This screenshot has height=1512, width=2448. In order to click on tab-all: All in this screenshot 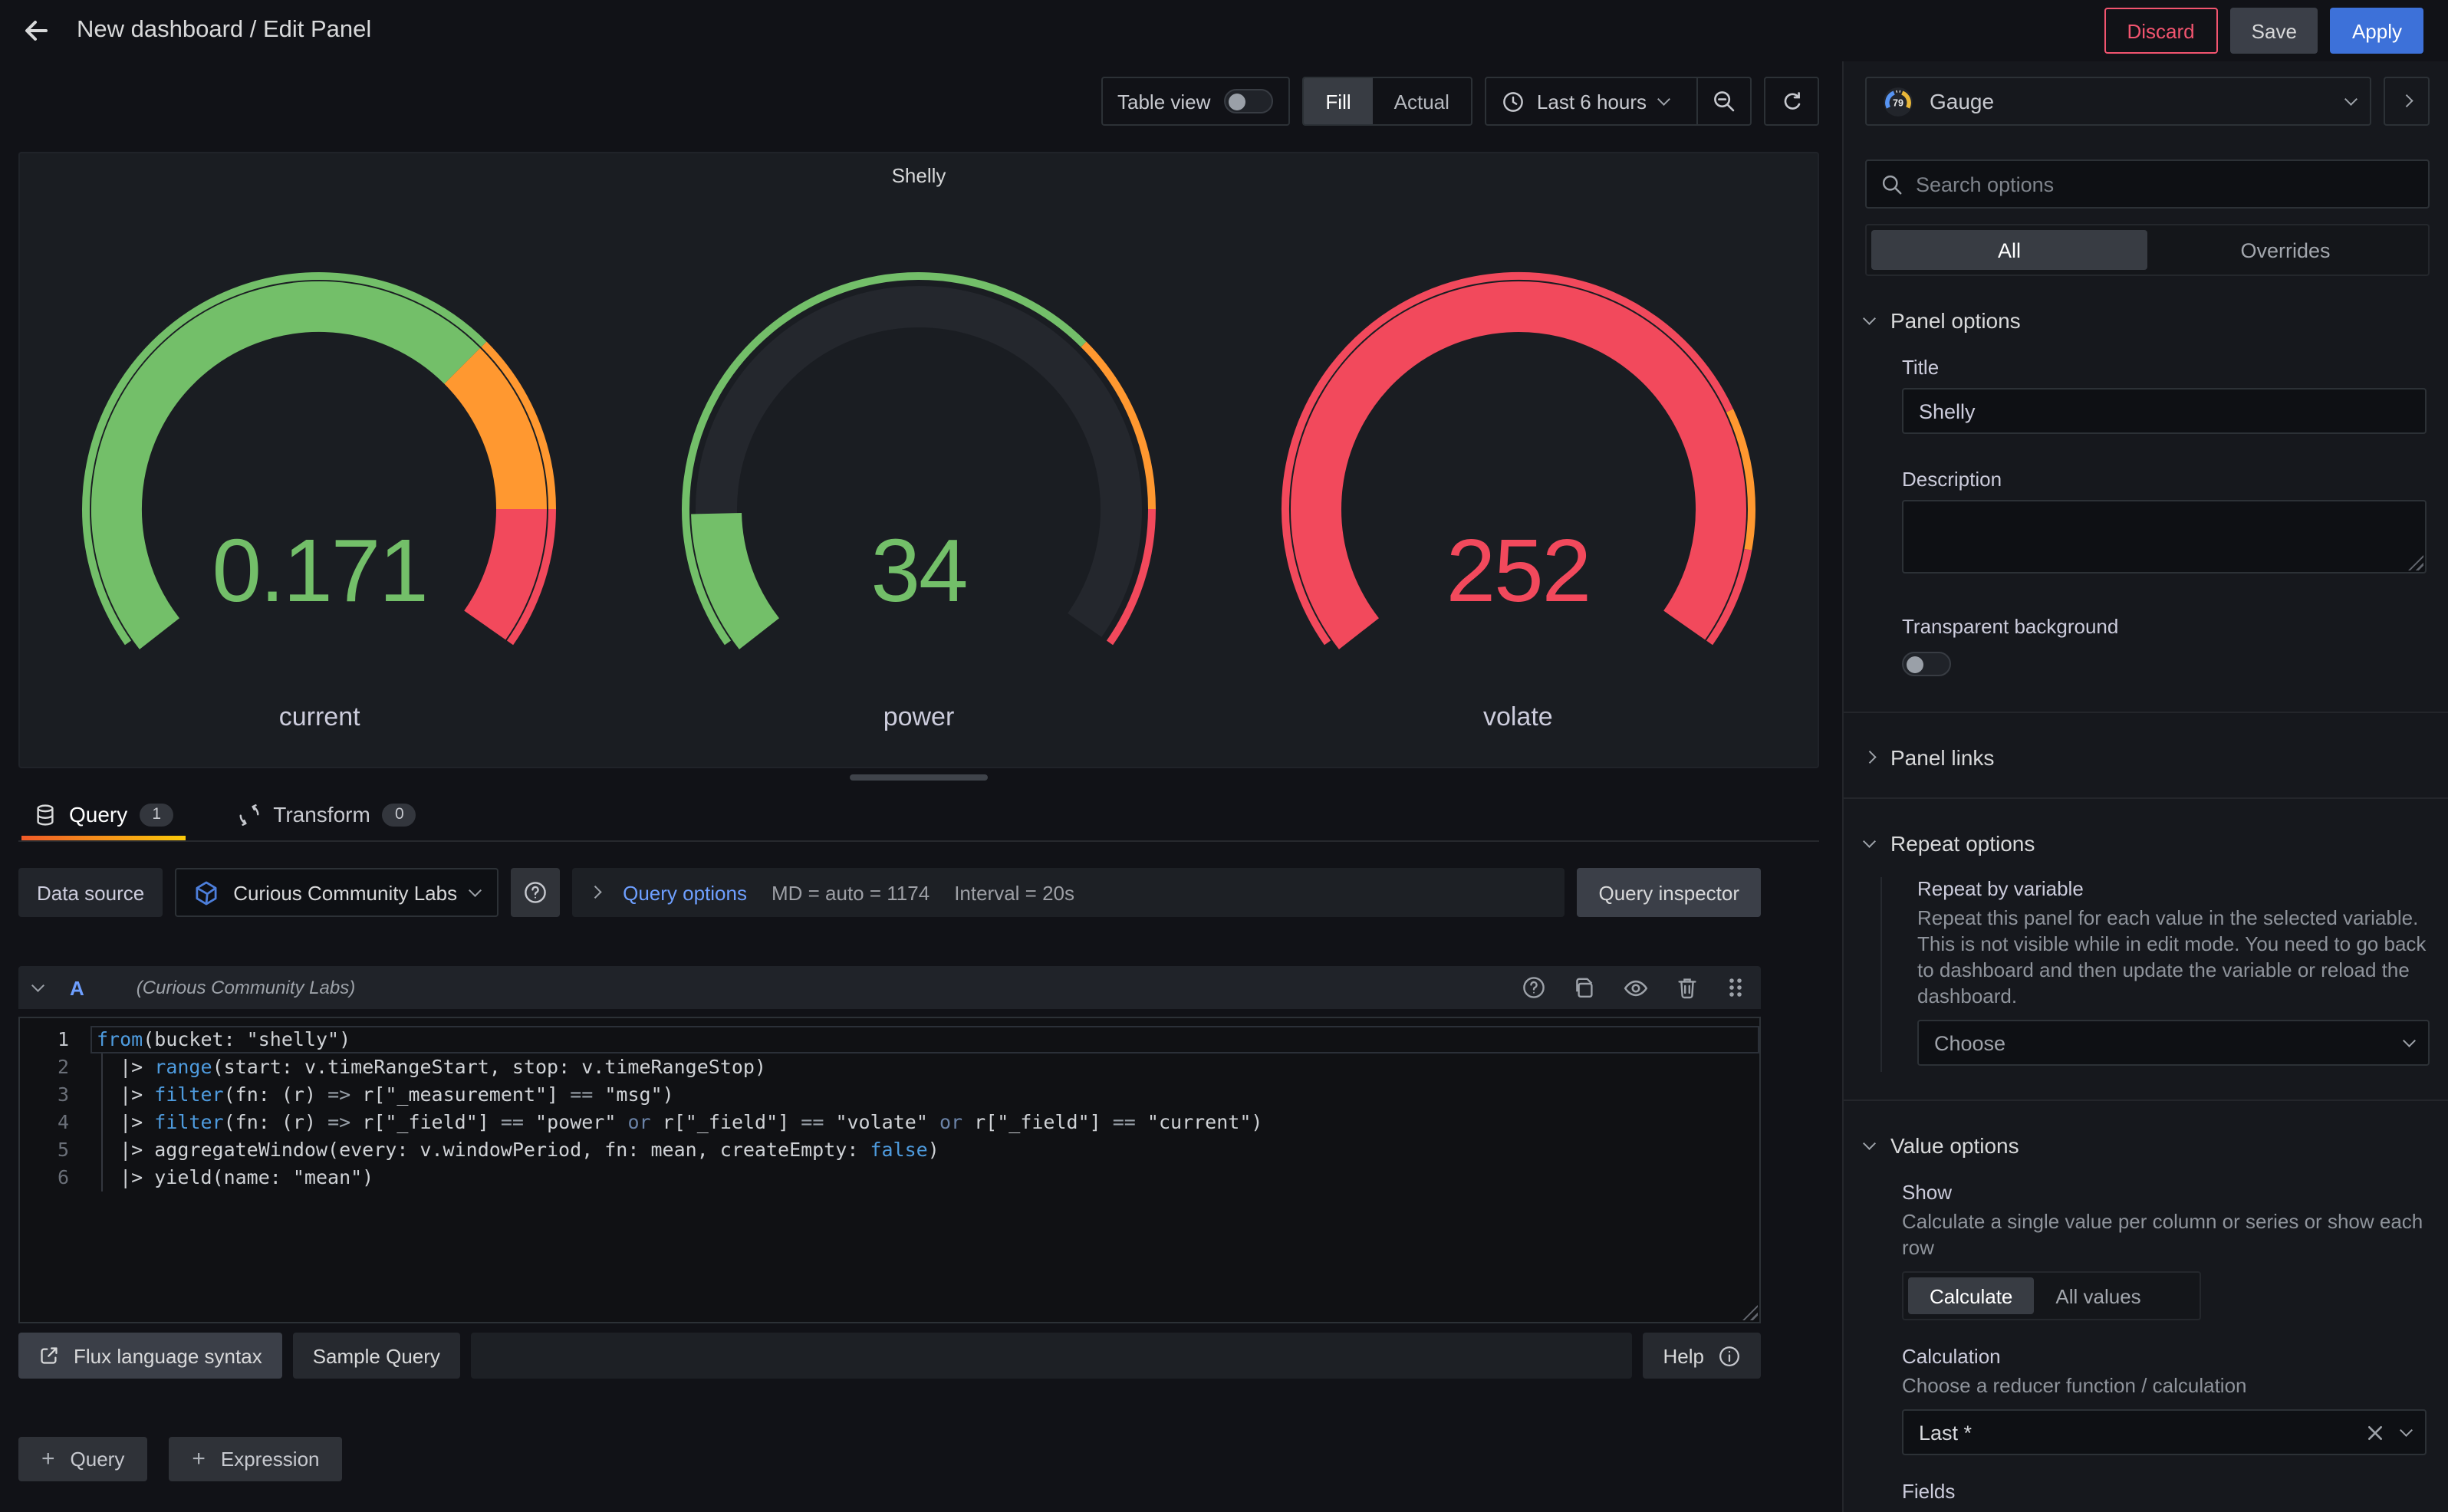, I will do `click(2009, 250)`.